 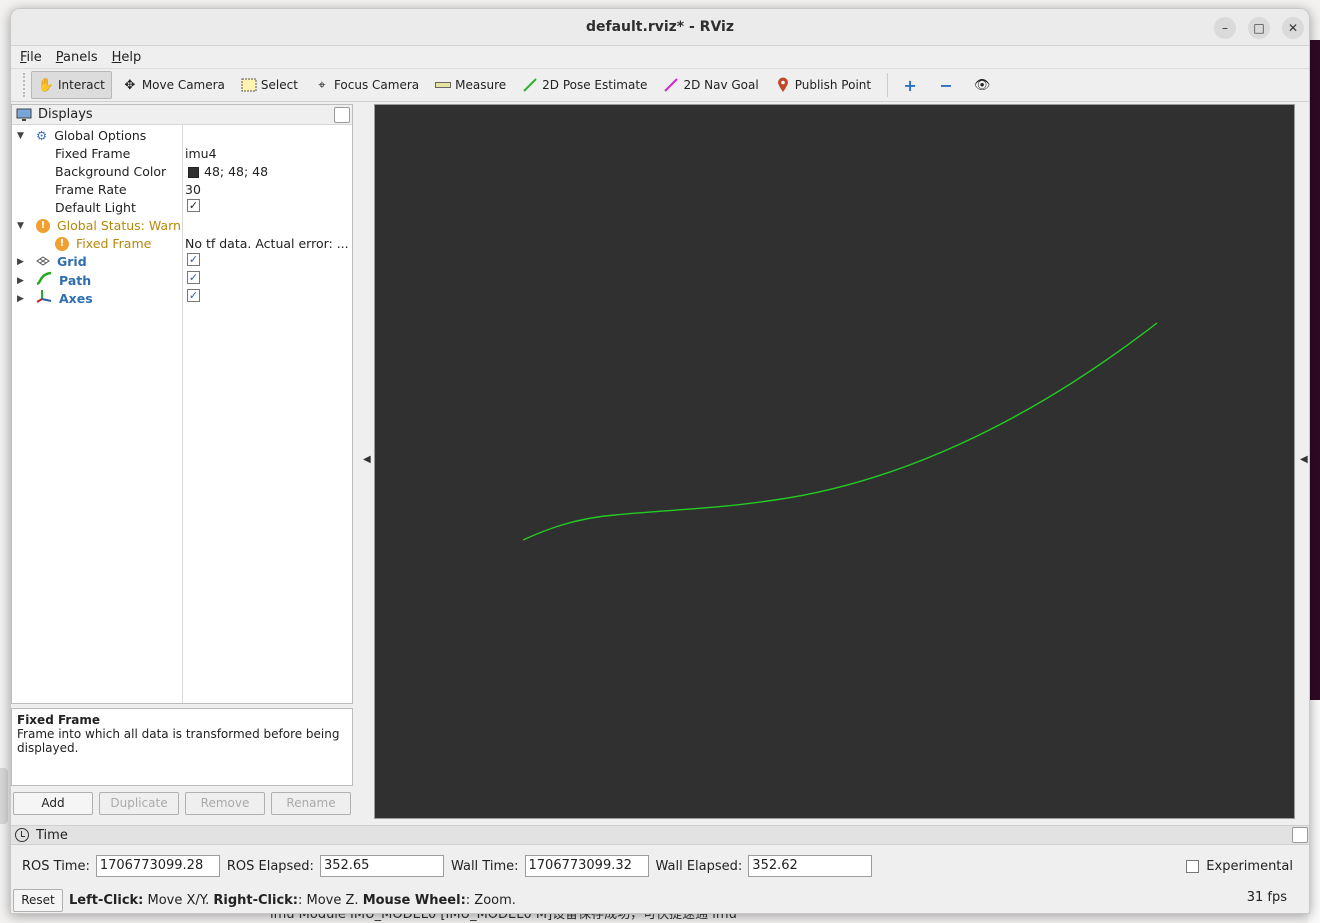 I want to click on collapse-right-icon: ◀, so click(x=1304, y=459).